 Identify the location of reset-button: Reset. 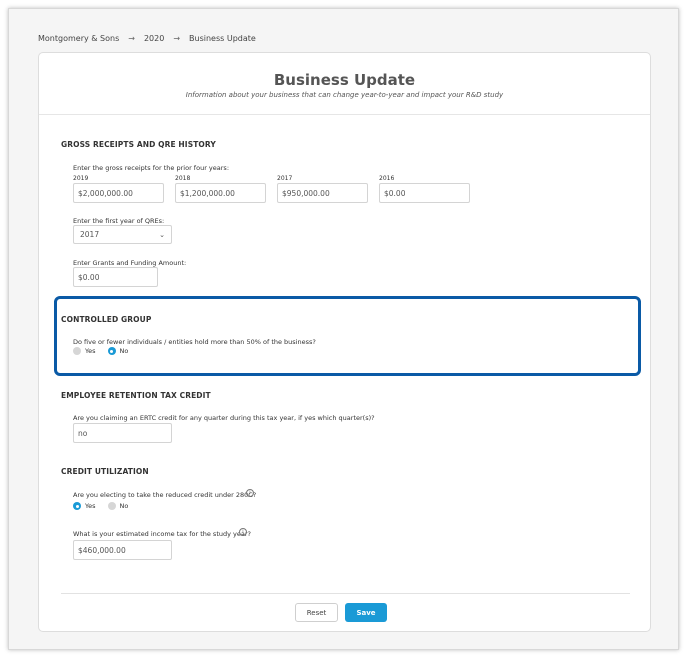
(316, 612).